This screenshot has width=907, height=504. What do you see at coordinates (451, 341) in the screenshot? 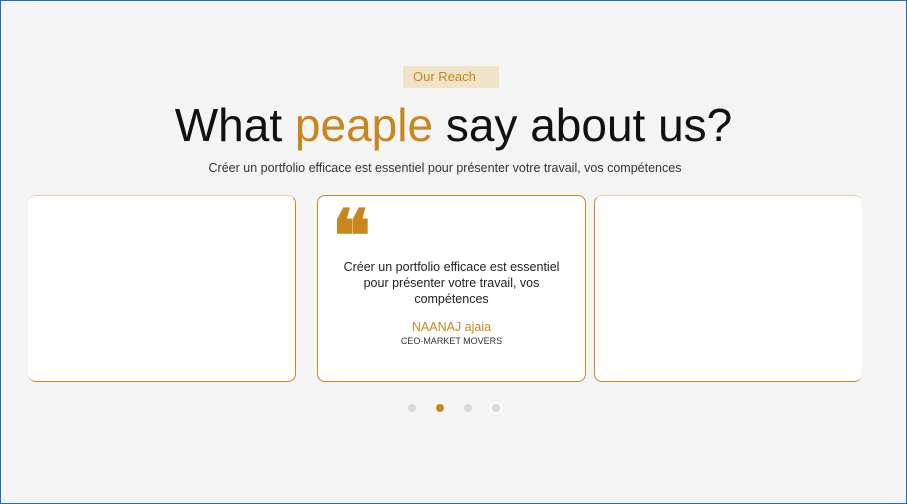
I see `testimonial-role: CEO-MARKET MOVERS` at bounding box center [451, 341].